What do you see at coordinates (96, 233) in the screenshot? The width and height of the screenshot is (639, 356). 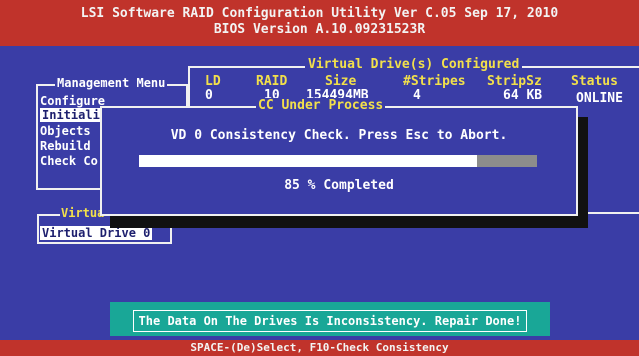 I see `virtual-drive-0-item: Virtual Drive 0` at bounding box center [96, 233].